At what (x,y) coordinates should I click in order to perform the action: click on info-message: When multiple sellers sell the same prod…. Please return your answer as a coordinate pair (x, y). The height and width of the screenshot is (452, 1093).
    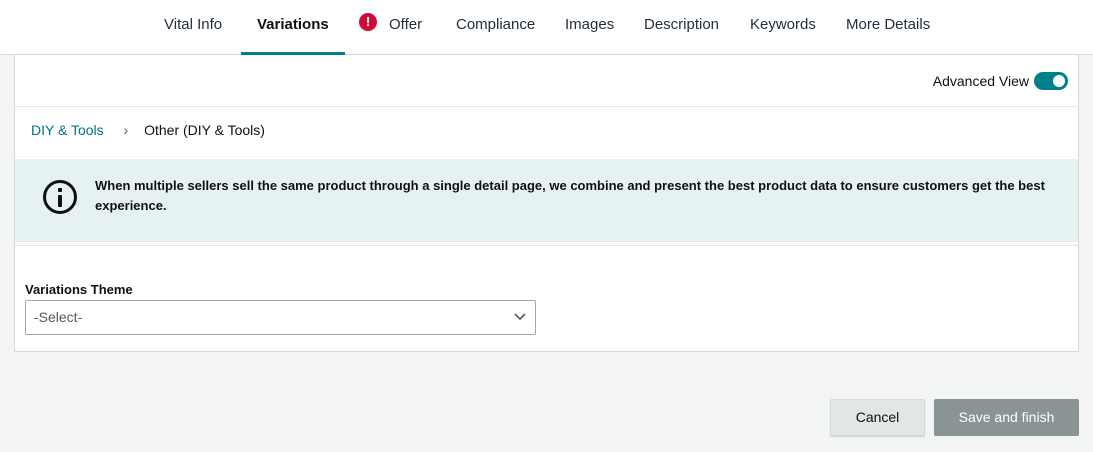
    Looking at the image, I should click on (570, 195).